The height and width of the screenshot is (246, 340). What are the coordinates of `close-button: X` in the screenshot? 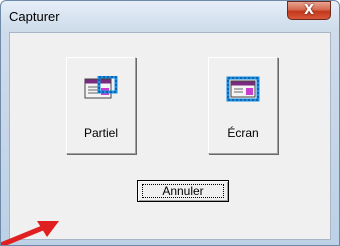 It's located at (309, 10).